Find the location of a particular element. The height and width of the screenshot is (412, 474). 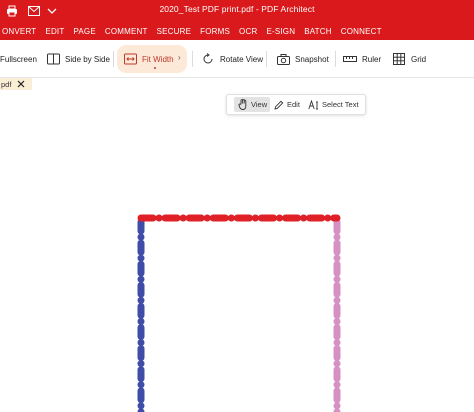

interaction-mode-bar: View Edit Select Text is located at coordinates (296, 104).